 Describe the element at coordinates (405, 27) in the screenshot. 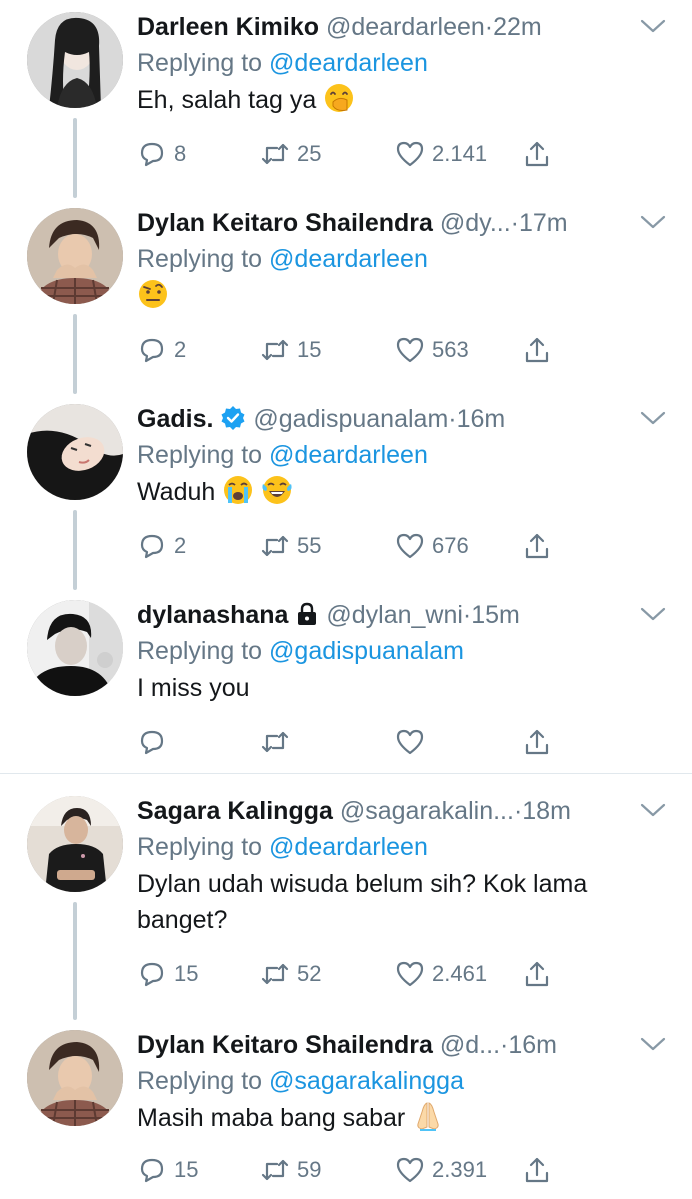

I see `user-handle: @deardarleen` at that location.